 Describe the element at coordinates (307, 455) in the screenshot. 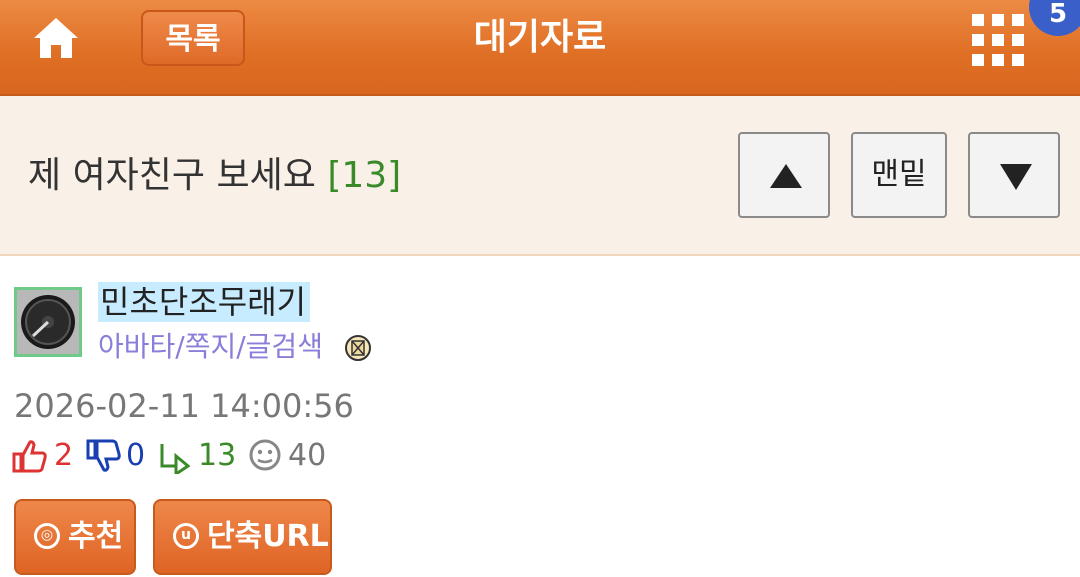

I see `view-count: 40` at that location.